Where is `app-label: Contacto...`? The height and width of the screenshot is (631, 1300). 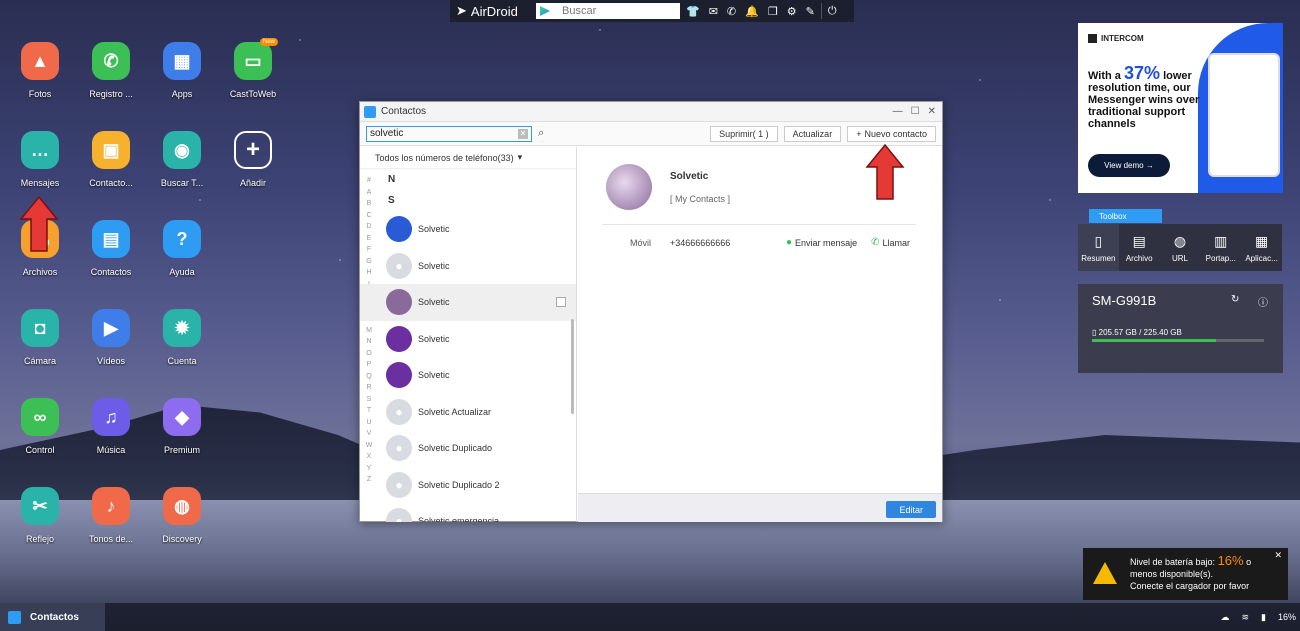 app-label: Contacto... is located at coordinates (111, 183).